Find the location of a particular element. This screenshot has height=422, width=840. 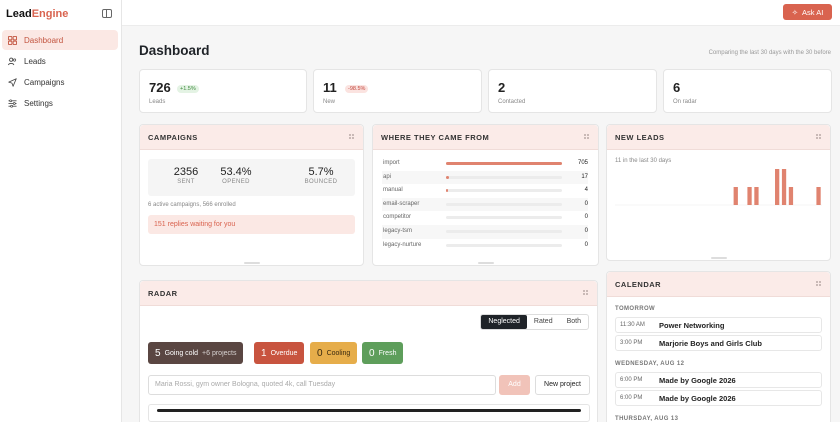

sidebar-item-dashboard: Dashboard is located at coordinates (60, 40).